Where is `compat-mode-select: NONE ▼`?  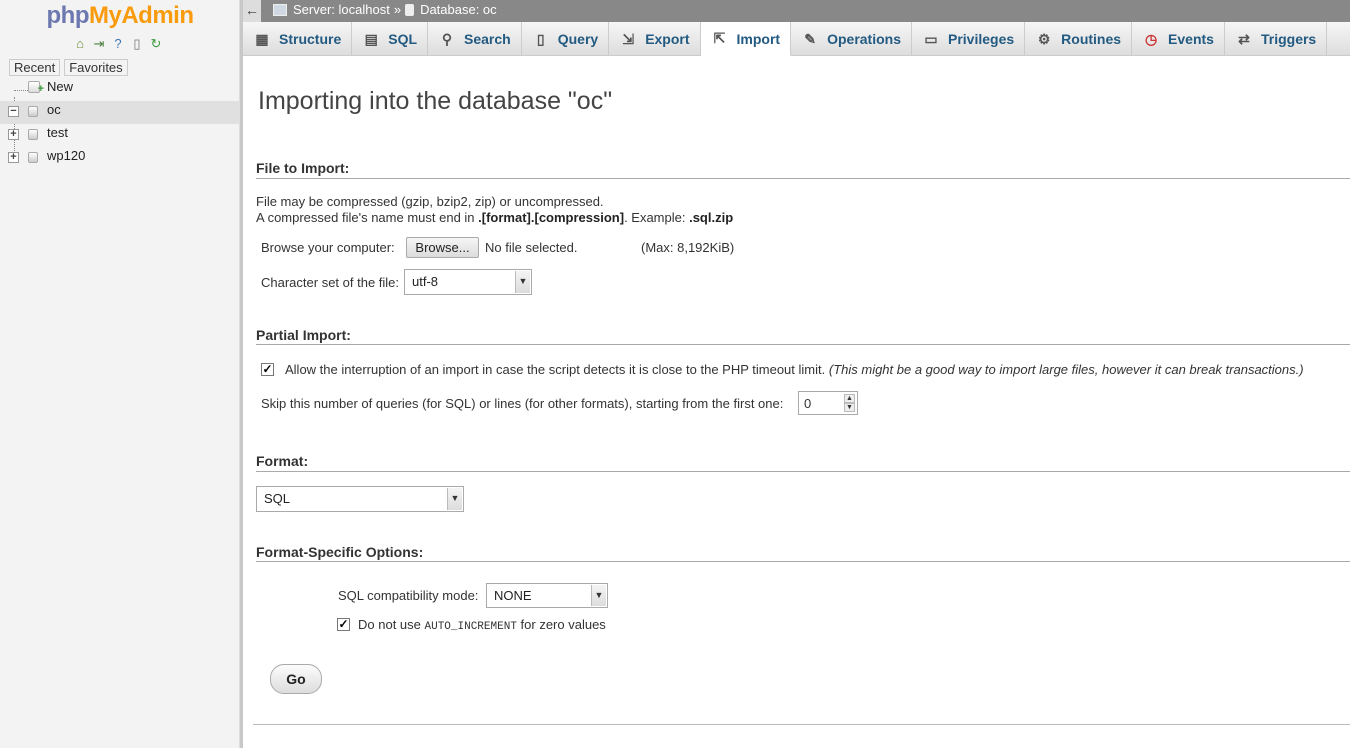 compat-mode-select: NONE ▼ is located at coordinates (547, 595).